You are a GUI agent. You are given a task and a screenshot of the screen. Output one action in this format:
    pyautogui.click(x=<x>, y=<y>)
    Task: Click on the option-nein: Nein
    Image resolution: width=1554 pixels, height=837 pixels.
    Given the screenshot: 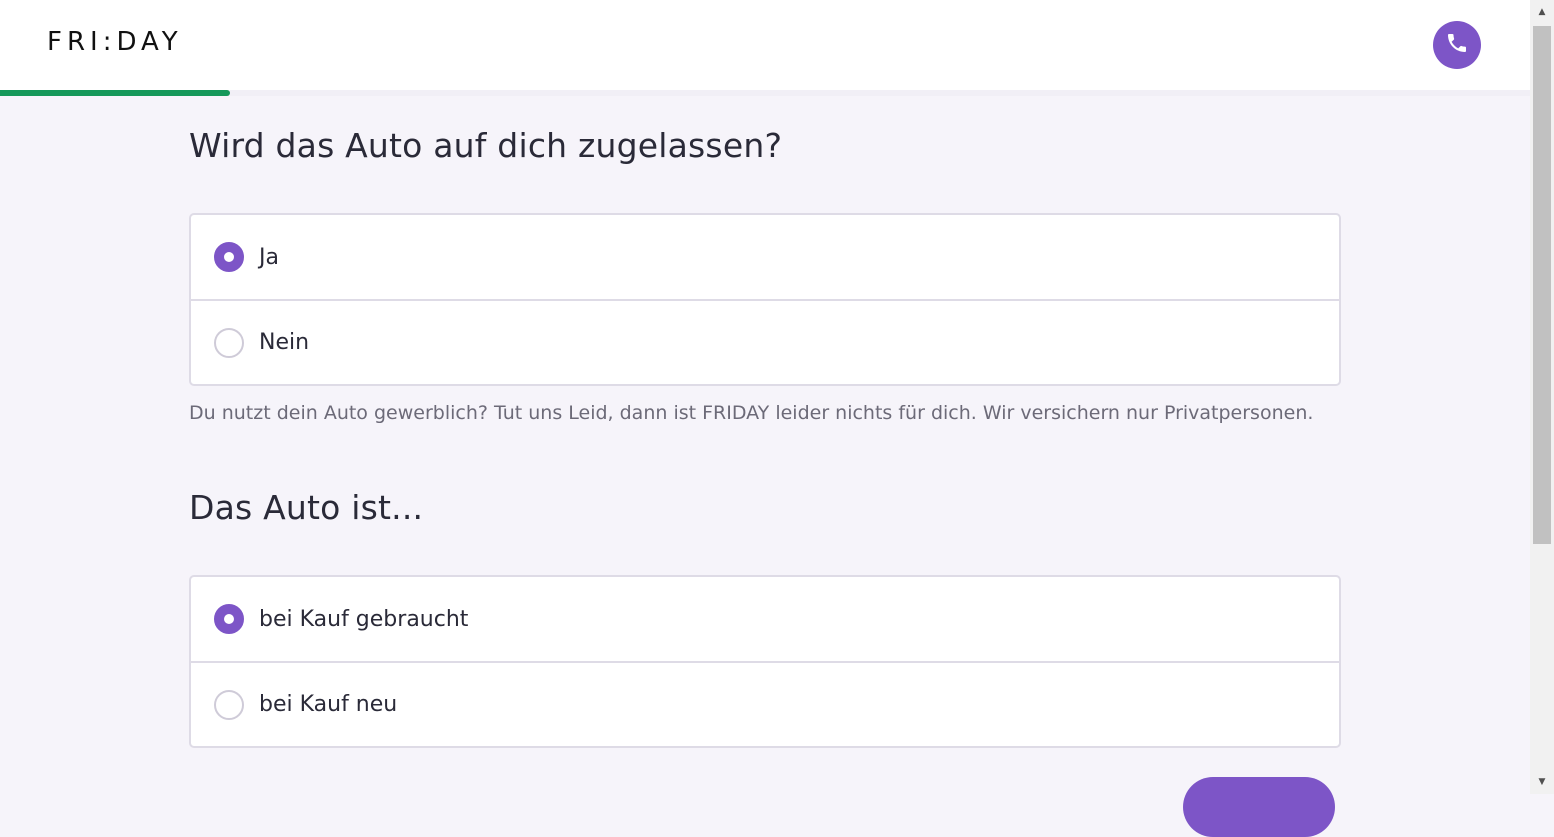 What is the action you would take?
    pyautogui.click(x=765, y=341)
    